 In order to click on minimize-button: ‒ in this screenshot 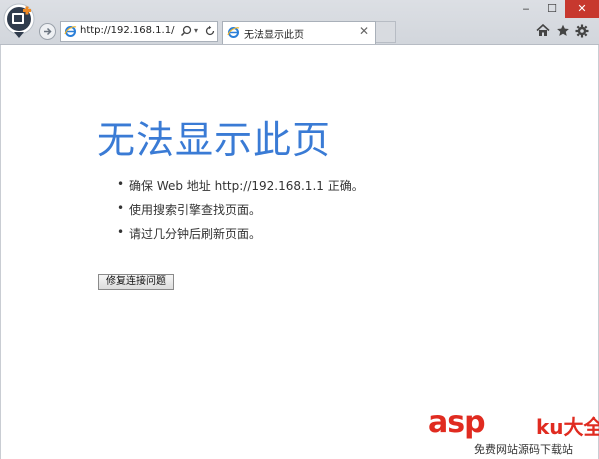, I will do `click(526, 9)`.